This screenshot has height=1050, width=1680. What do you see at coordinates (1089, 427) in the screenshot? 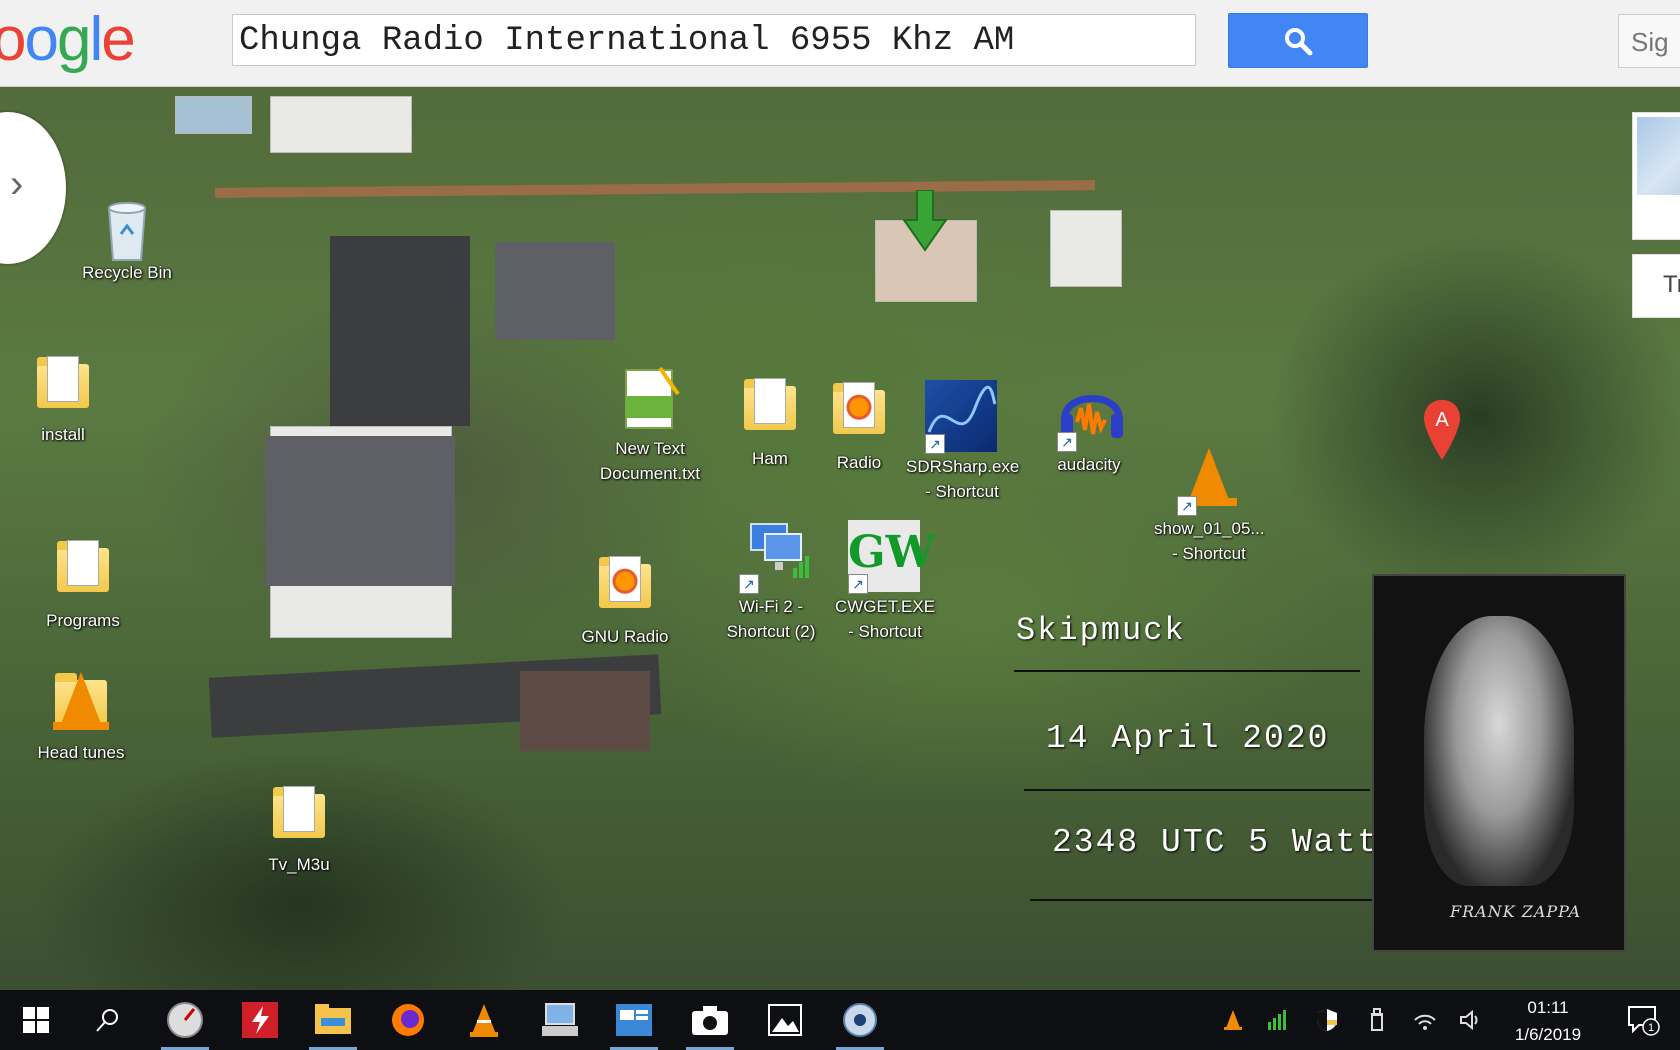
I see `desktop-icon-audacity: ↗ audacity` at bounding box center [1089, 427].